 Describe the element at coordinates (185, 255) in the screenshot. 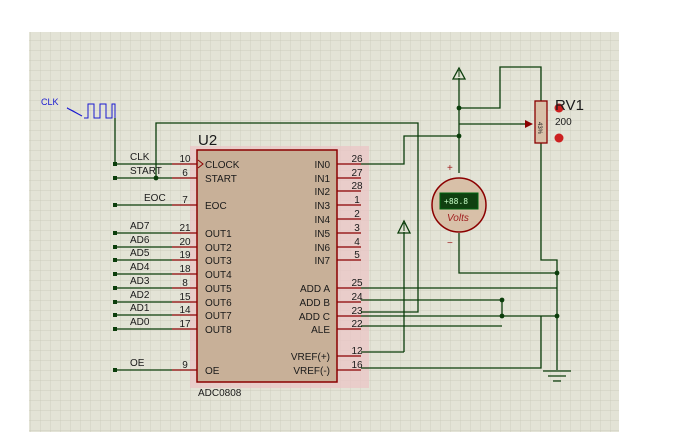

I see `pin-number: 19` at that location.